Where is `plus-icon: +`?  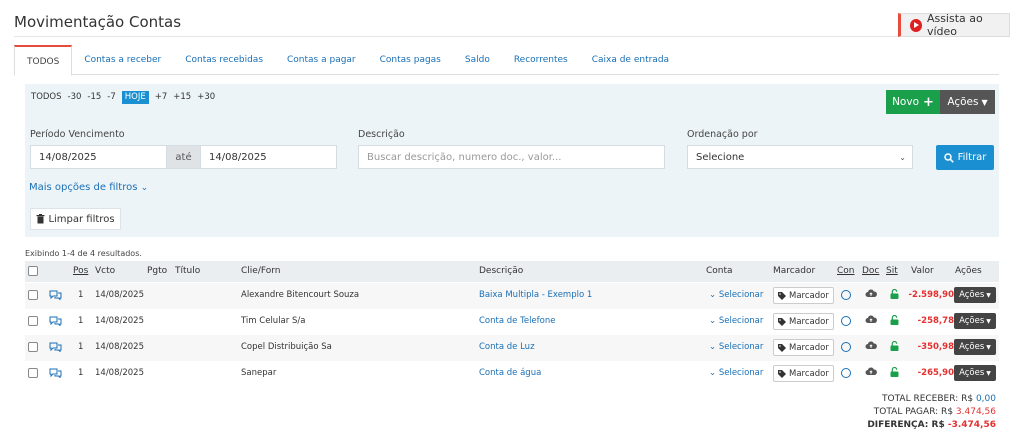 plus-icon: + is located at coordinates (928, 102).